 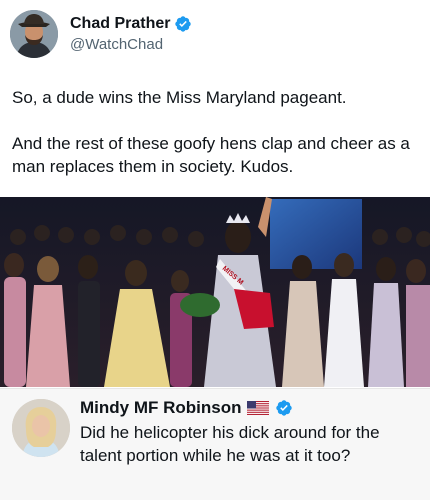 I want to click on author-name-row: Chad Prather, so click(x=131, y=23).